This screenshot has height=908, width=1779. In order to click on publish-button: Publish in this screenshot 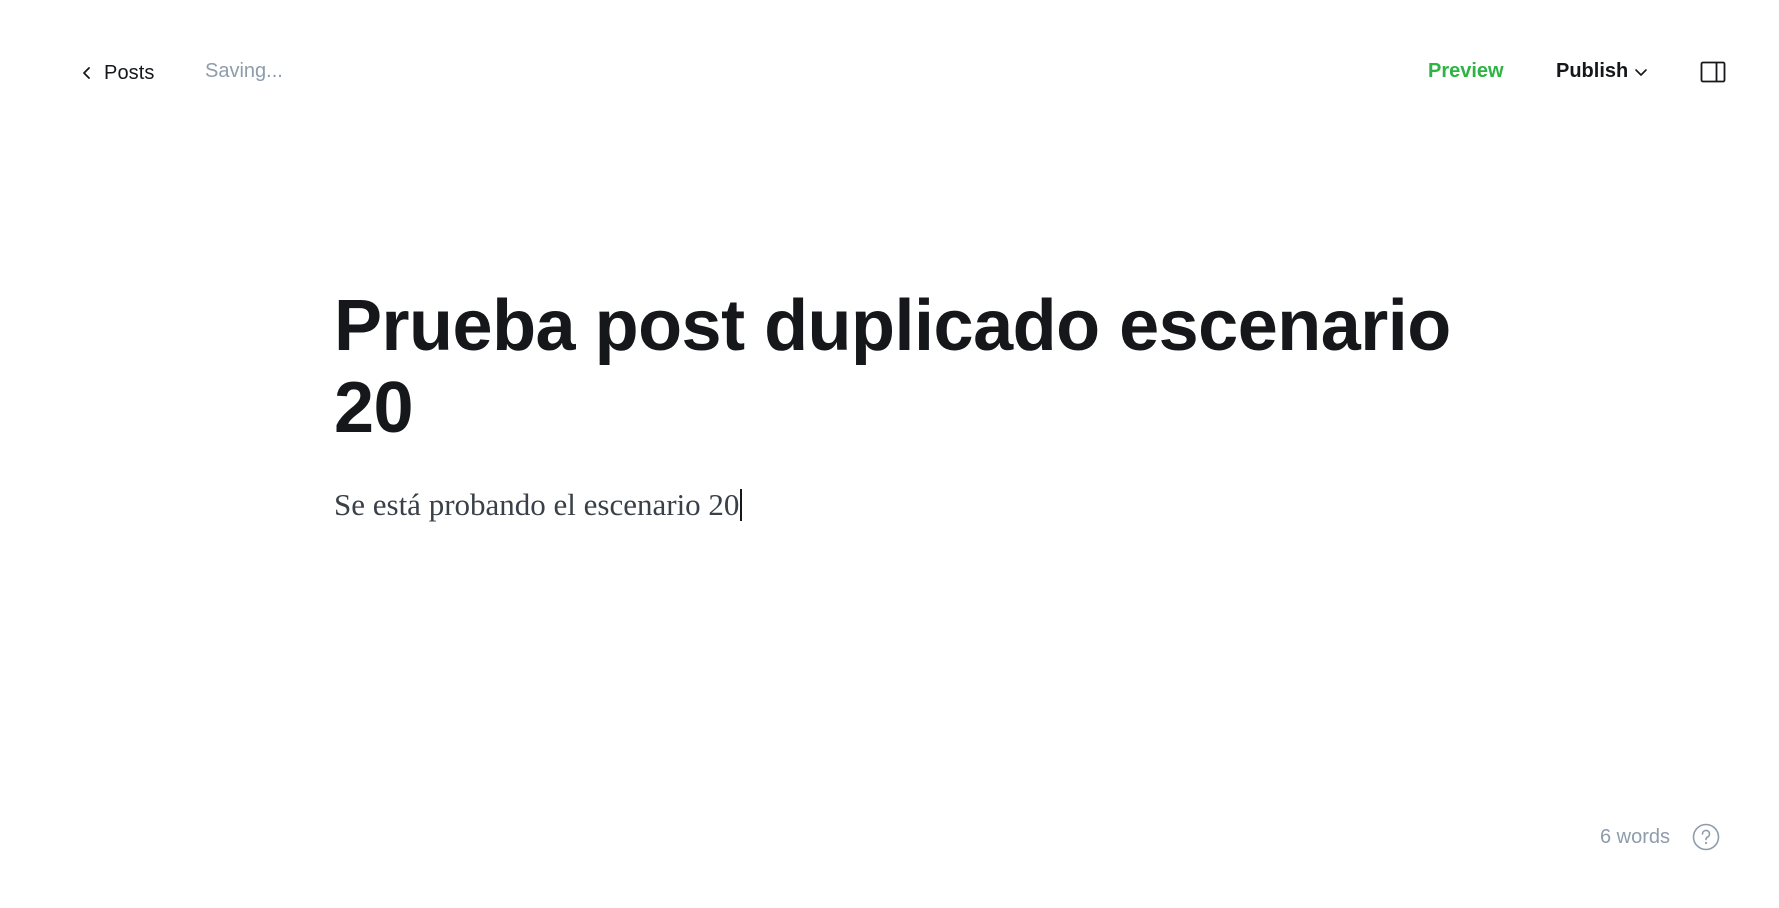, I will do `click(1602, 71)`.